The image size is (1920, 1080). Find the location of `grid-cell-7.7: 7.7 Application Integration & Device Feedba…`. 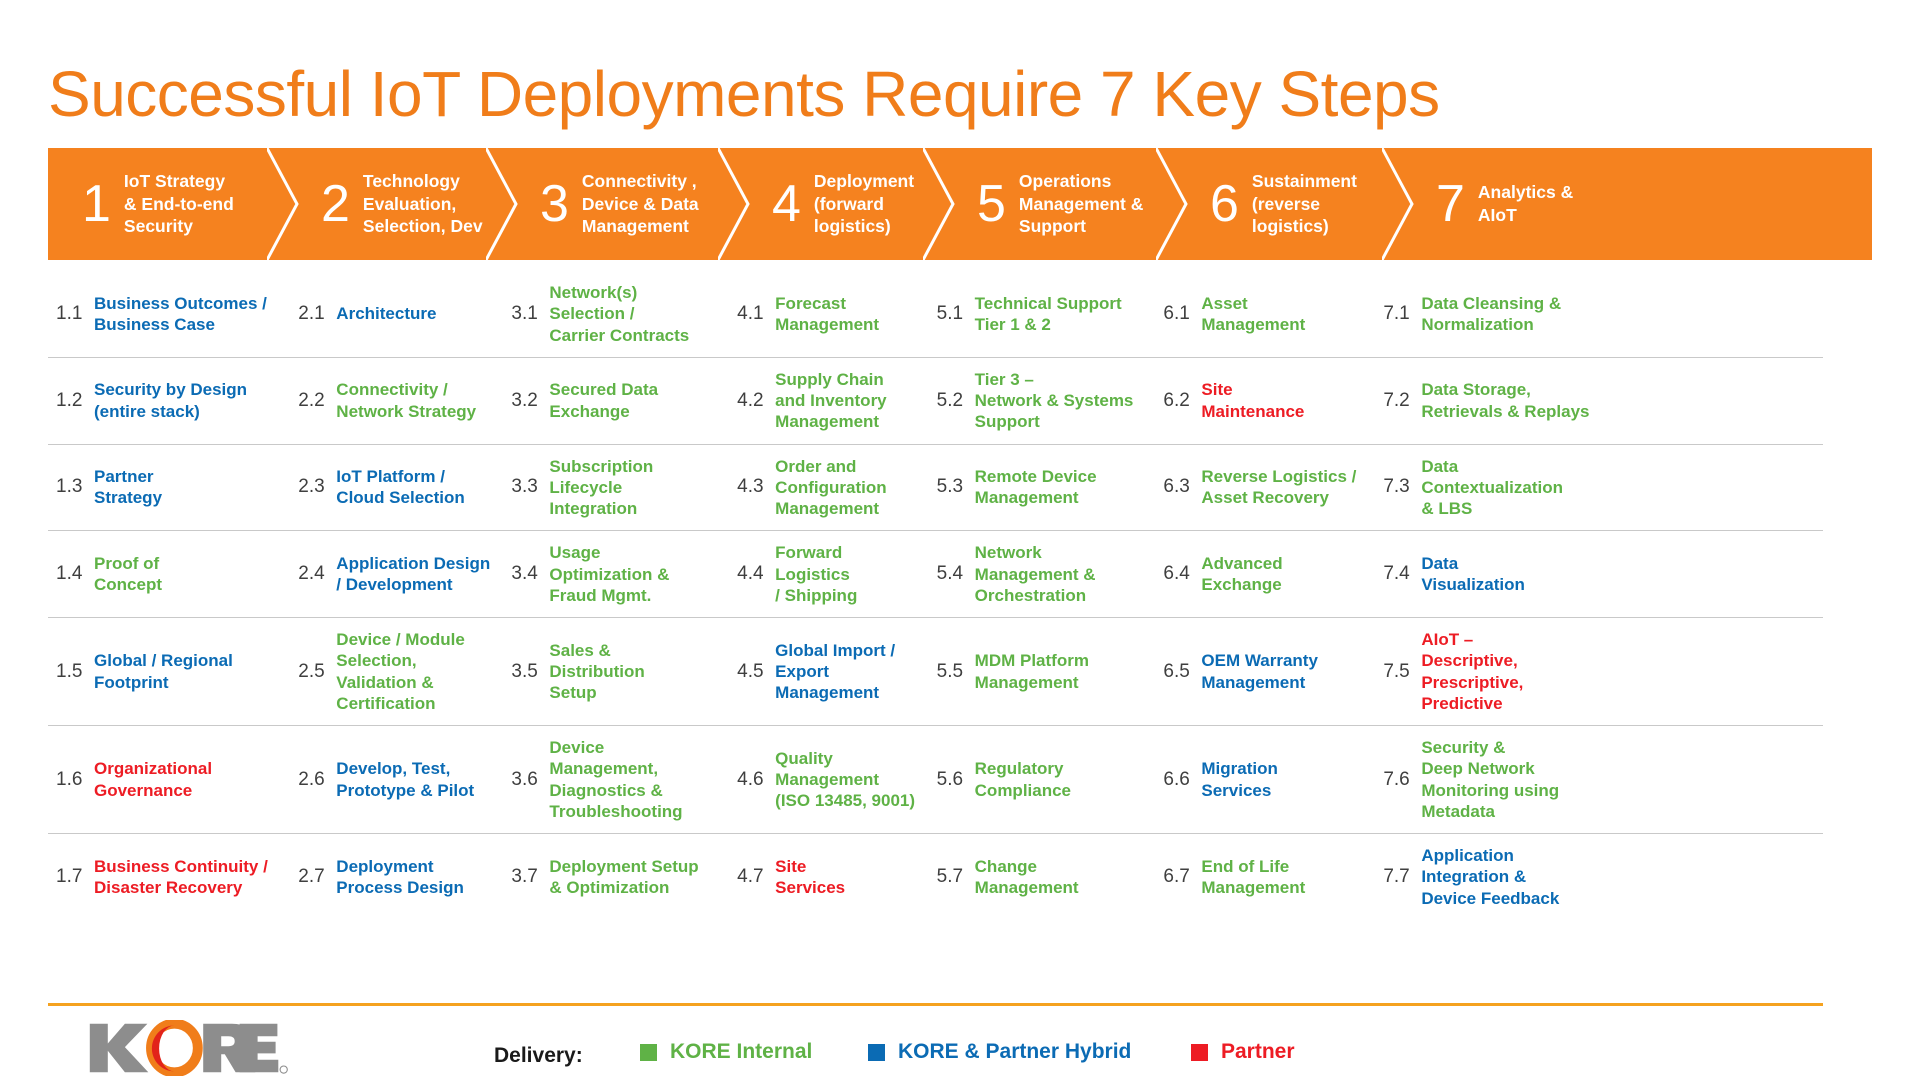

grid-cell-7.7: 7.7 Application Integration & Device Feedba… is located at coordinates (1599, 877).